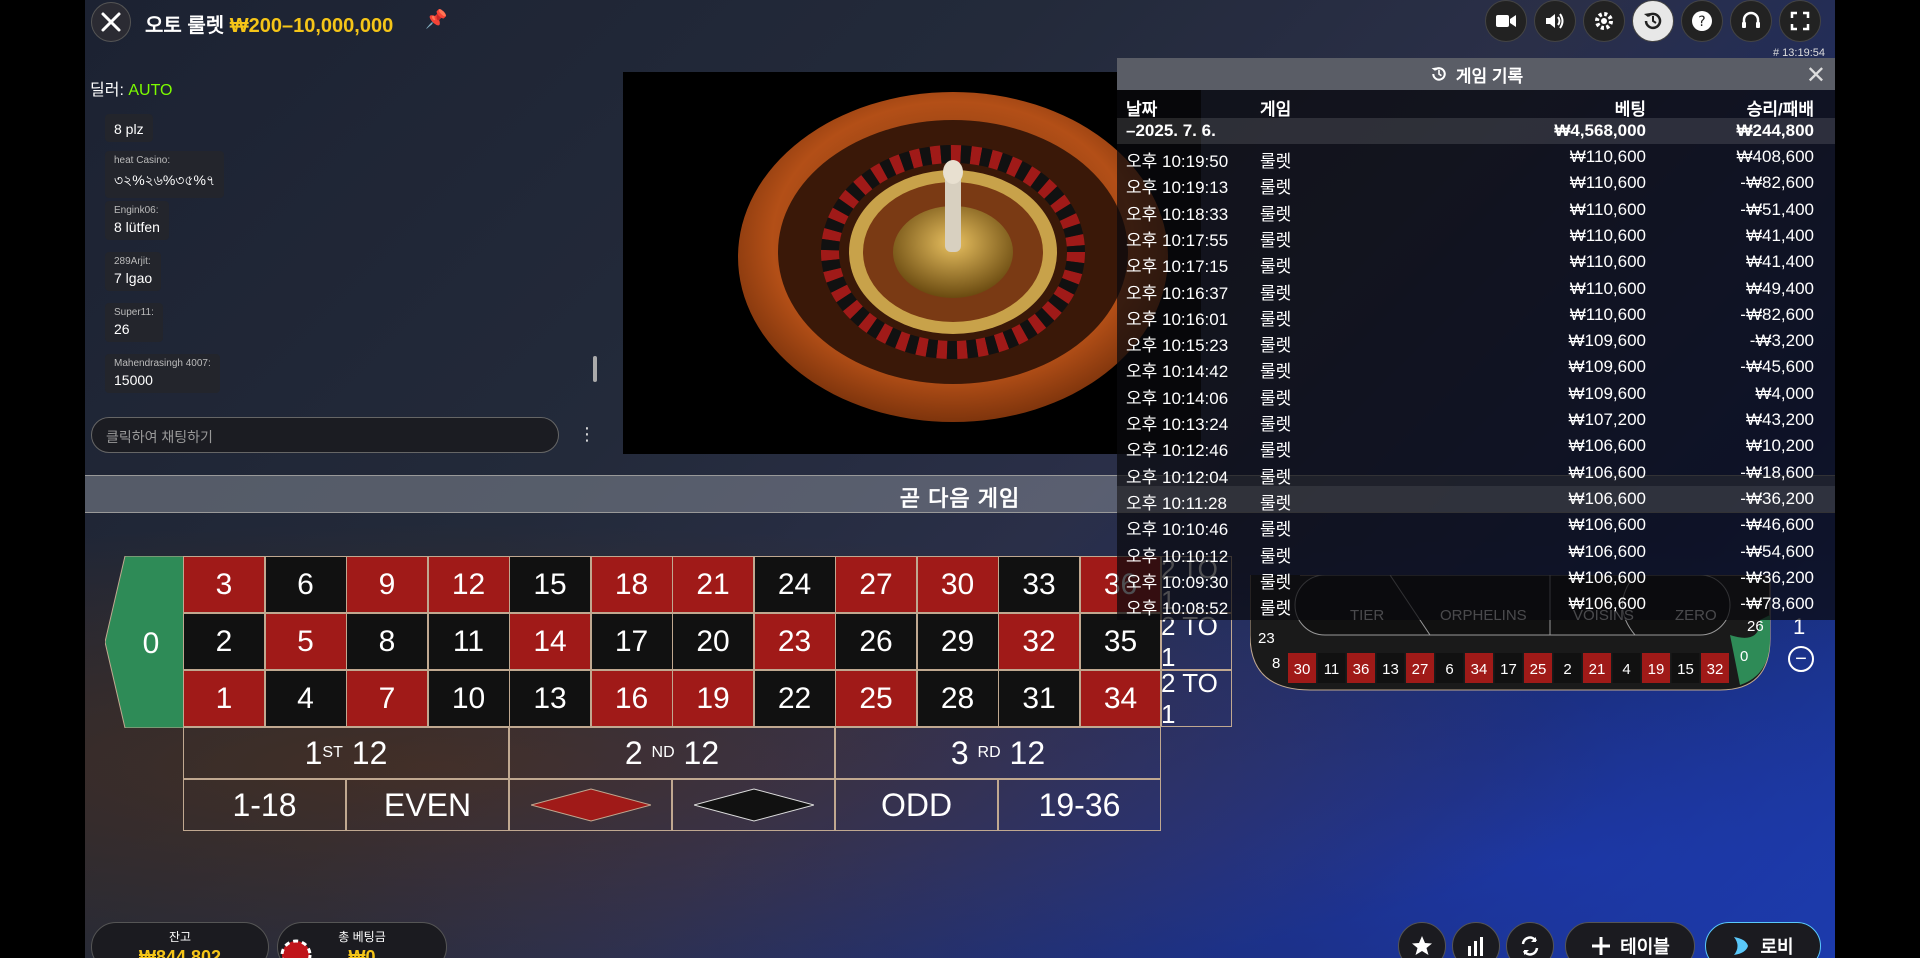  I want to click on help-button: ?, so click(1702, 21).